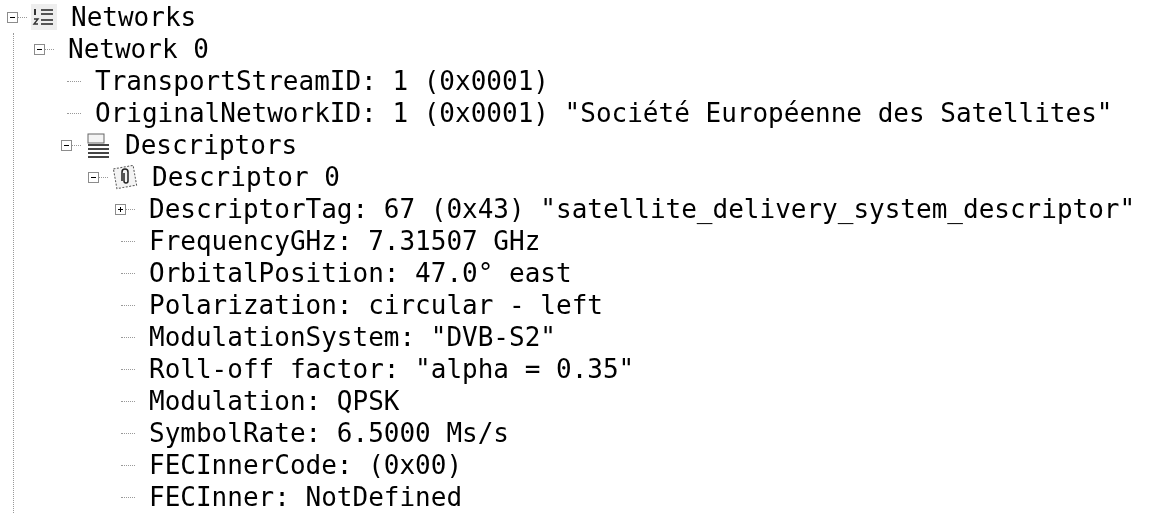  Describe the element at coordinates (246, 177) in the screenshot. I see `tree-item: Descriptor 0` at that location.